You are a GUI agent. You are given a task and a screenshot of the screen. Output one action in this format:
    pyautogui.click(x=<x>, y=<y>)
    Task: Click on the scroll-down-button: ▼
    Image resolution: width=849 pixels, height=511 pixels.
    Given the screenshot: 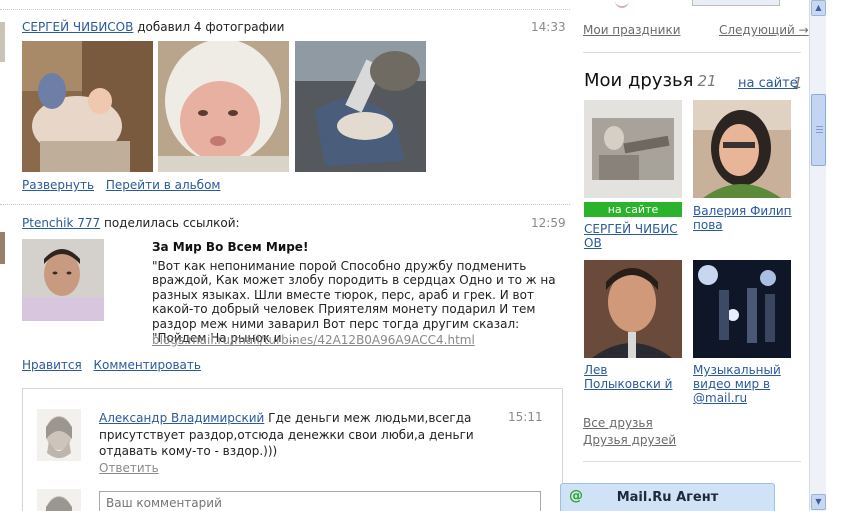 What is the action you would take?
    pyautogui.click(x=818, y=502)
    